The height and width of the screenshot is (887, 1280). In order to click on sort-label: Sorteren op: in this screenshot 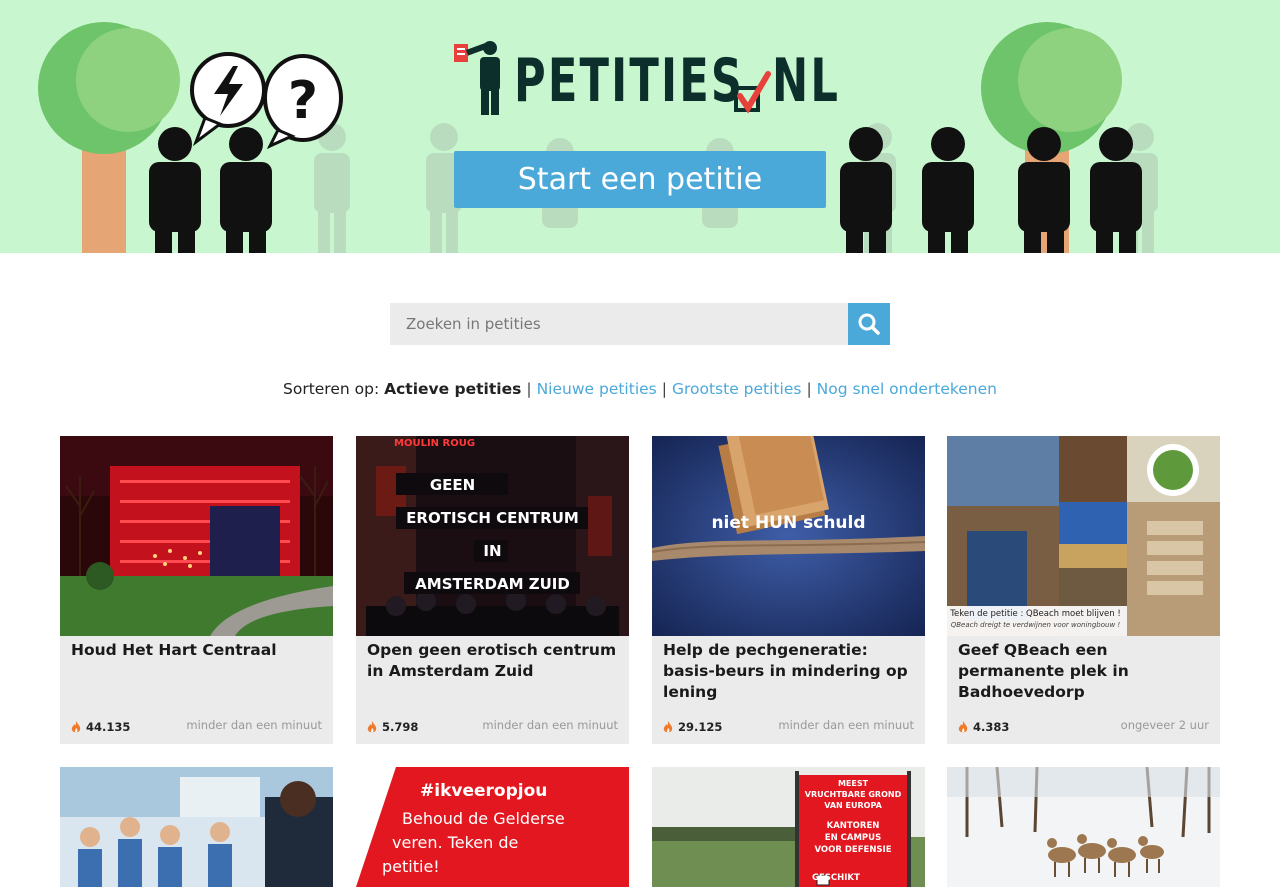, I will do `click(331, 389)`.